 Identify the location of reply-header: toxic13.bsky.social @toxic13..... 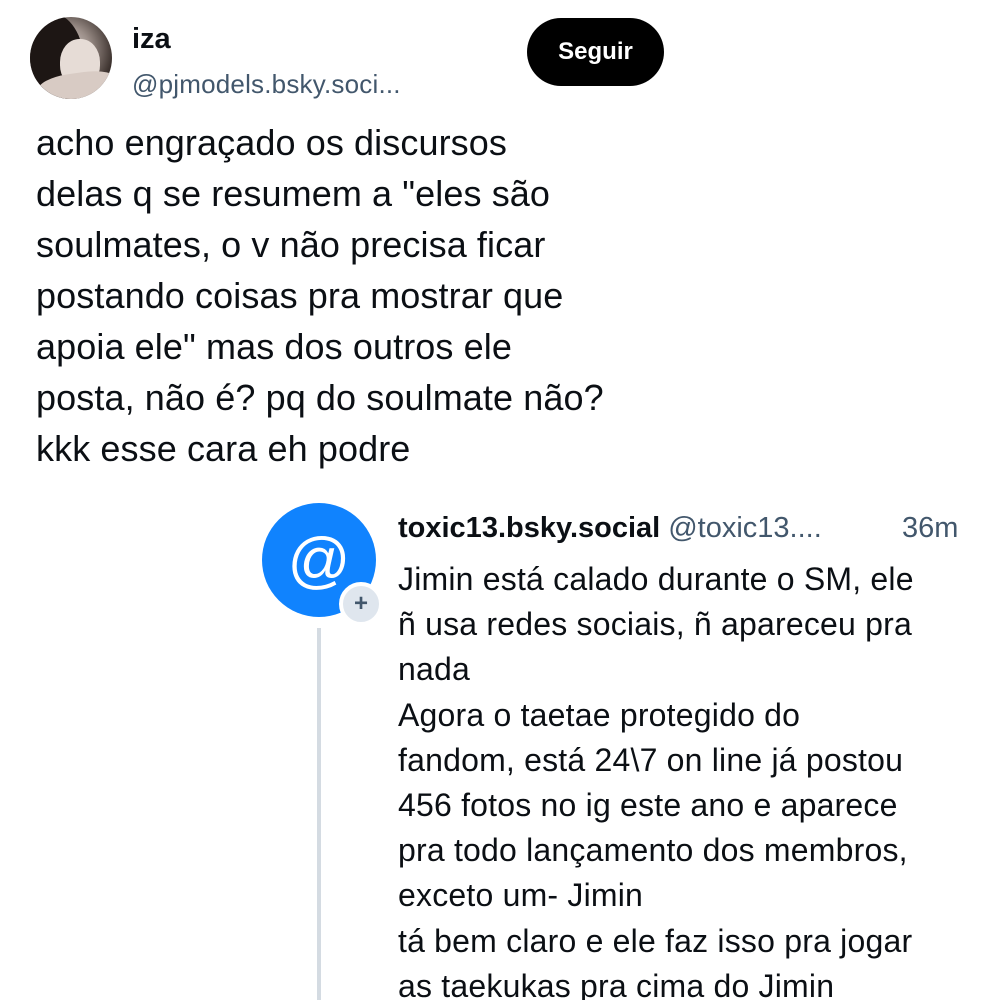
(688, 528).